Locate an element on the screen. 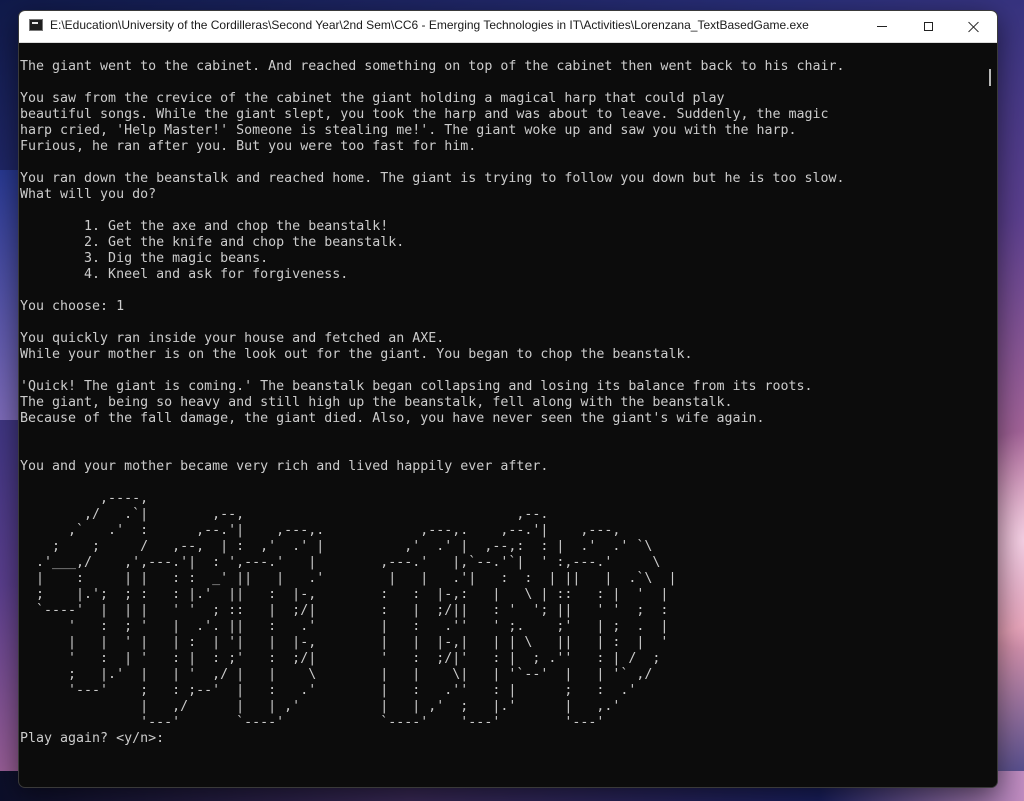 This screenshot has width=1024, height=801. close-icon is located at coordinates (974, 27).